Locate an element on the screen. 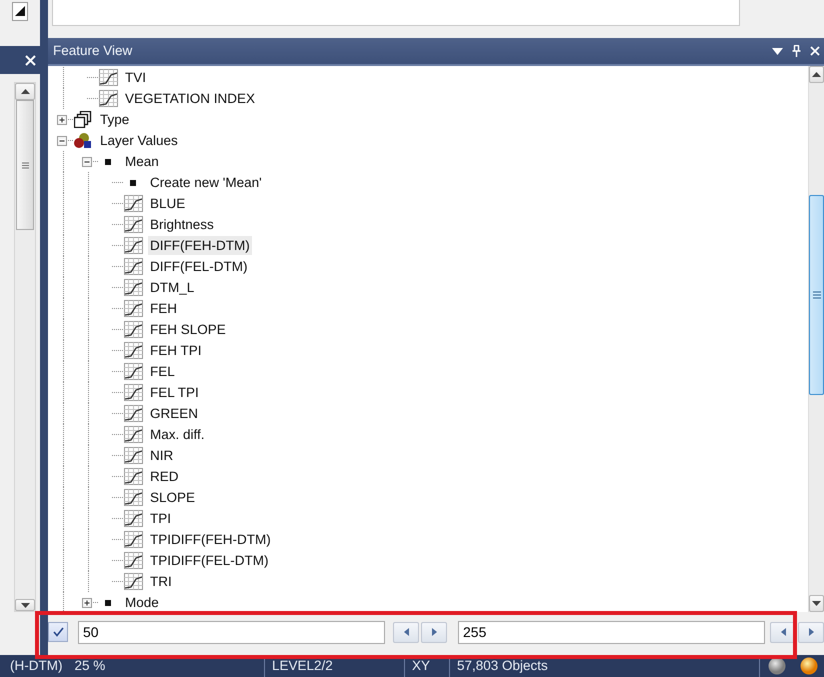  tree-item: Create new 'Mean' is located at coordinates (206, 182).